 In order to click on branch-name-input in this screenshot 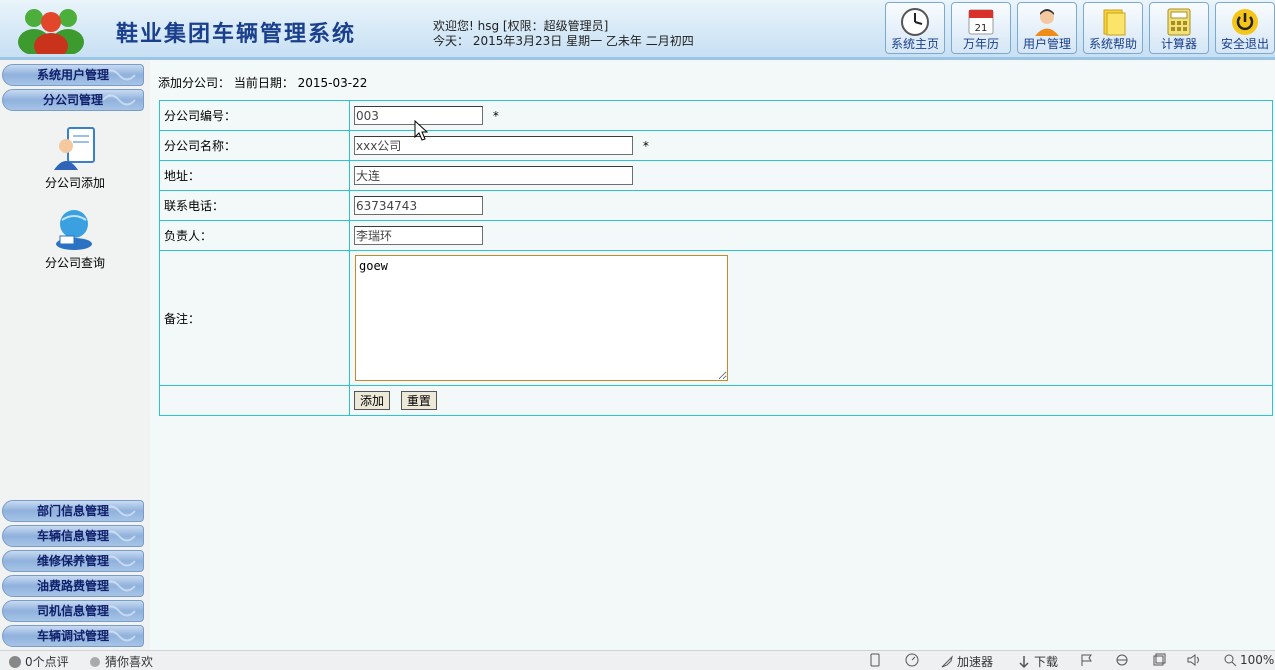, I will do `click(493, 145)`.